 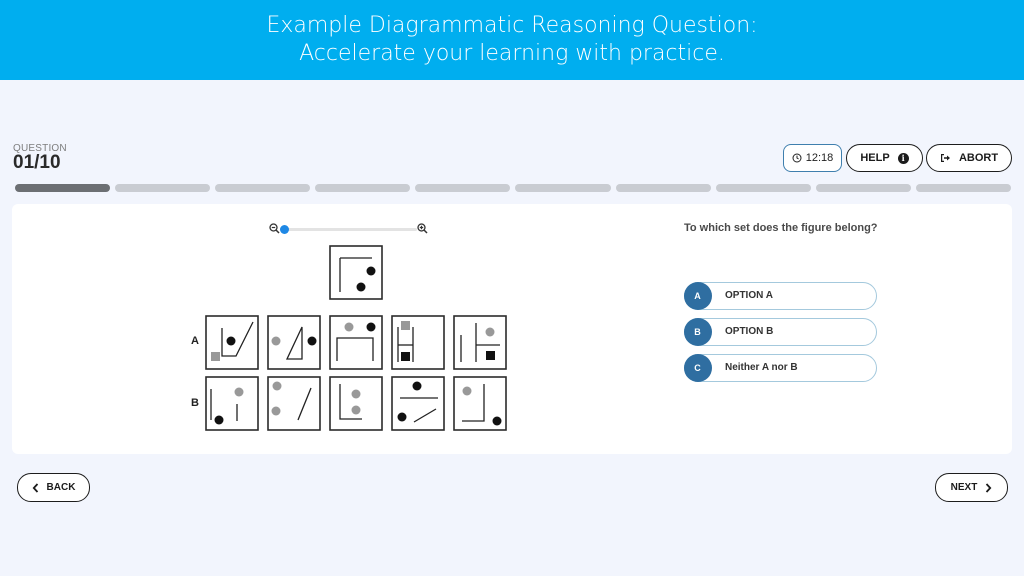 I want to click on zoom-track, so click(x=349, y=229).